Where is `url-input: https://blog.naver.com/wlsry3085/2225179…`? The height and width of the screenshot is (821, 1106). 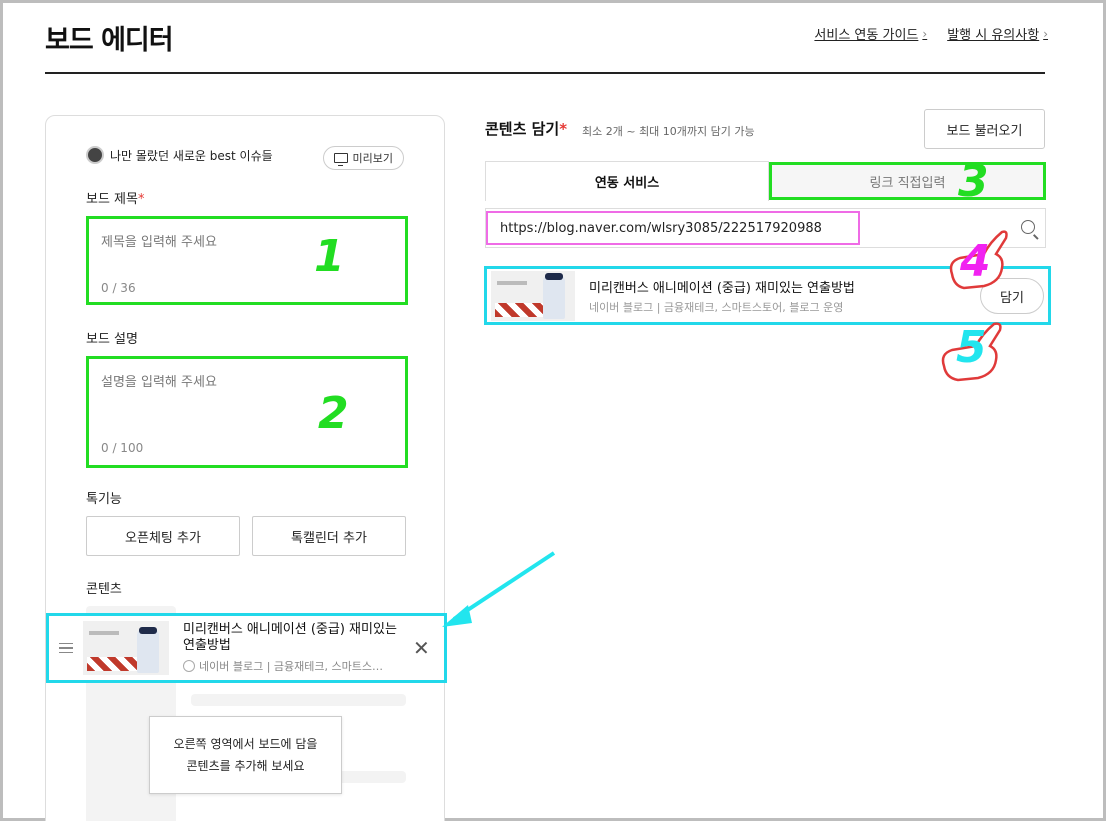 url-input: https://blog.naver.com/wlsry3085/2225179… is located at coordinates (673, 228).